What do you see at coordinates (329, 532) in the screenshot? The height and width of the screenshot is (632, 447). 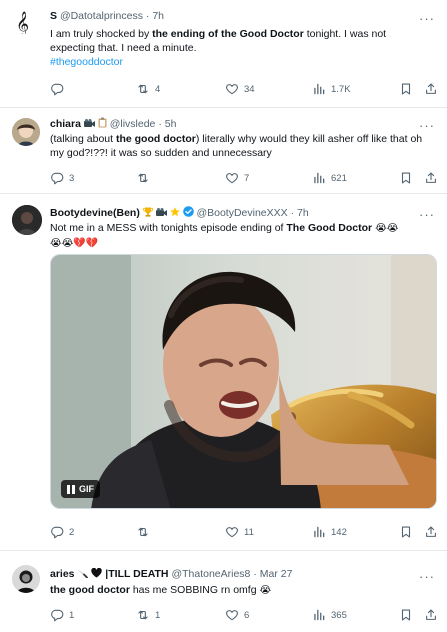 I see `views-button: 142` at bounding box center [329, 532].